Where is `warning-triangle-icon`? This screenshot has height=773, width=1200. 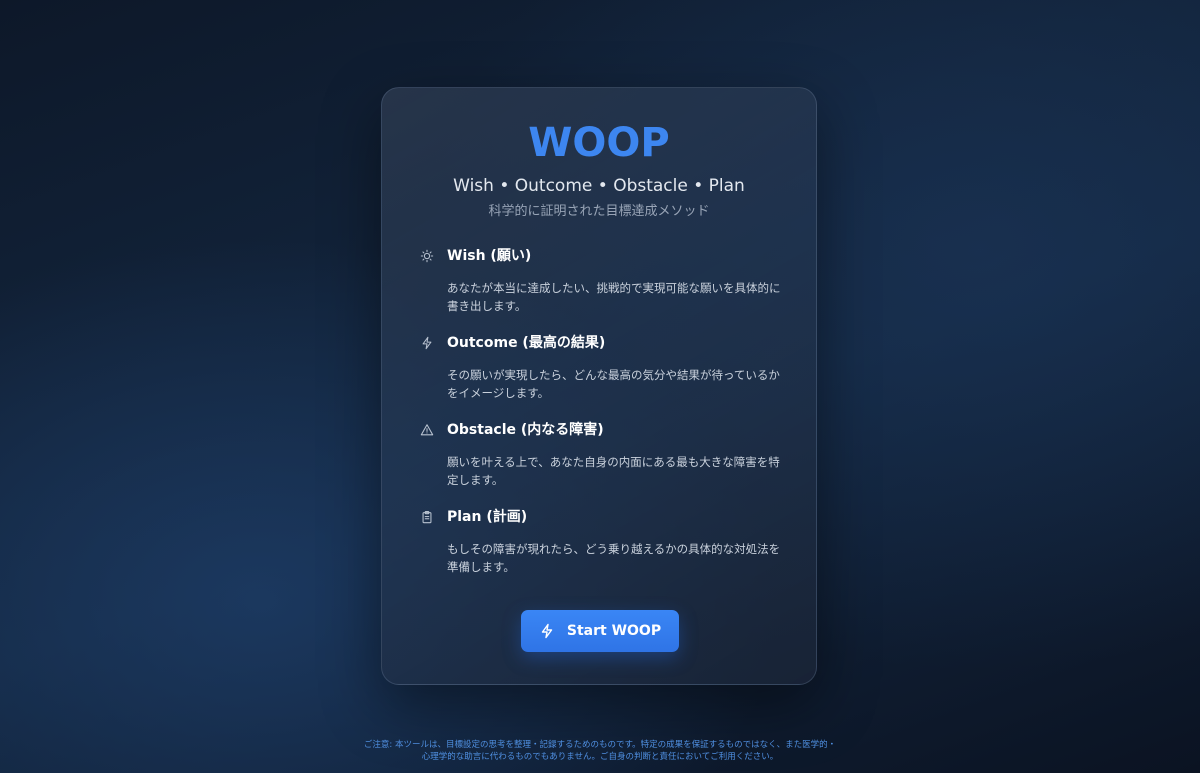
warning-triangle-icon is located at coordinates (427, 430).